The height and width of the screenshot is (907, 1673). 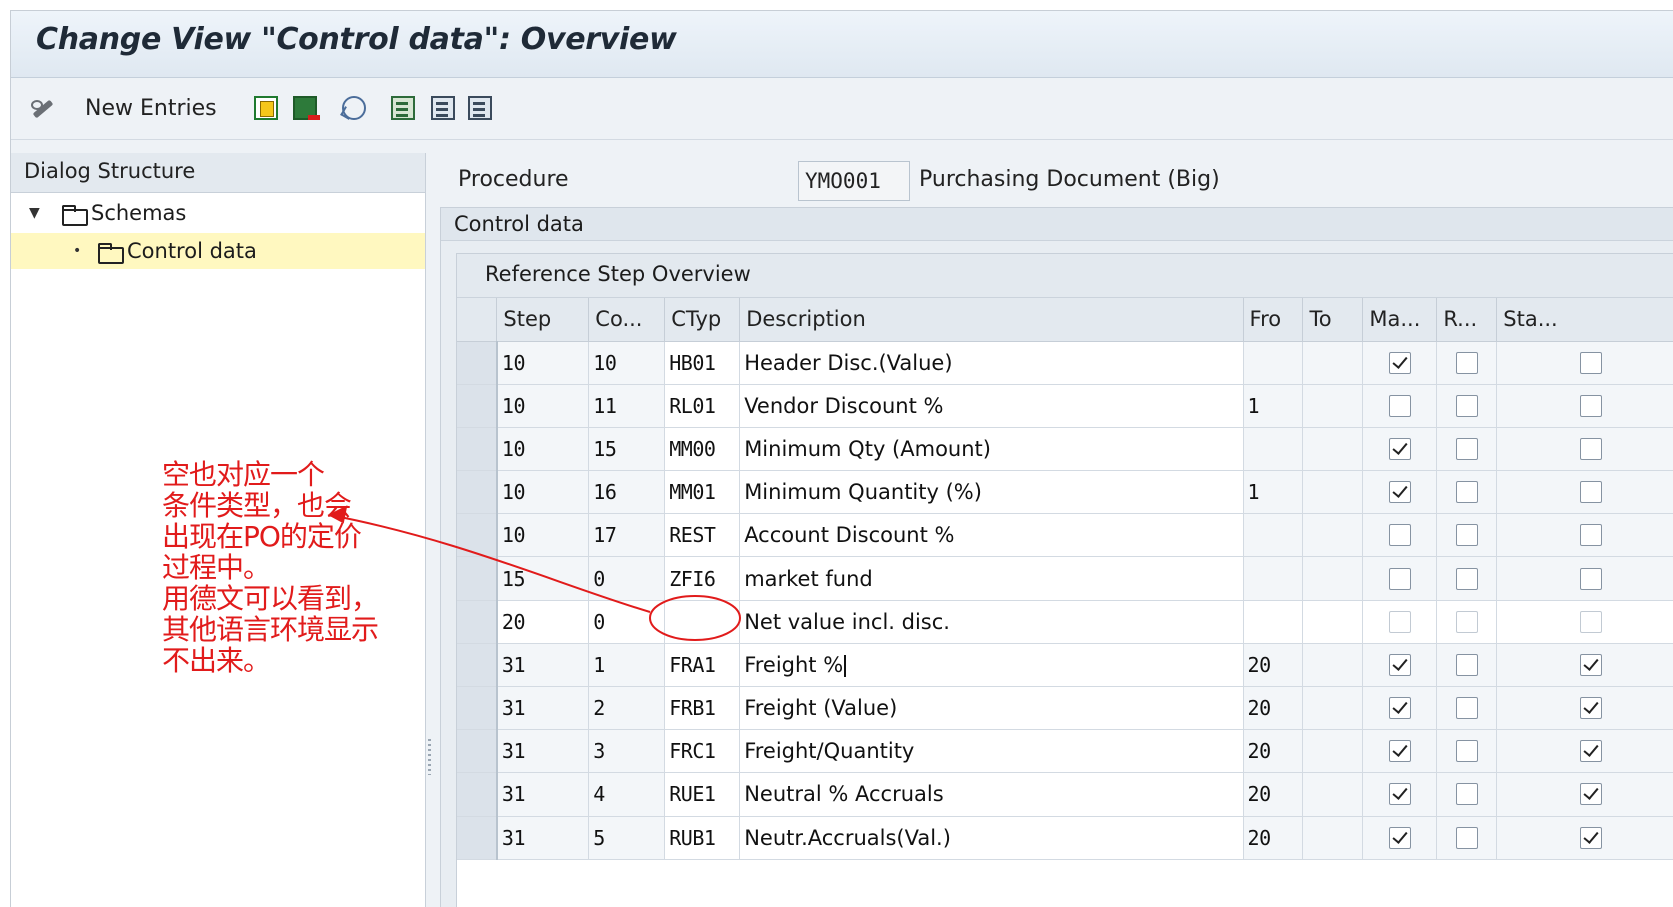 What do you see at coordinates (627, 751) in the screenshot?
I see `counter-cell: 3` at bounding box center [627, 751].